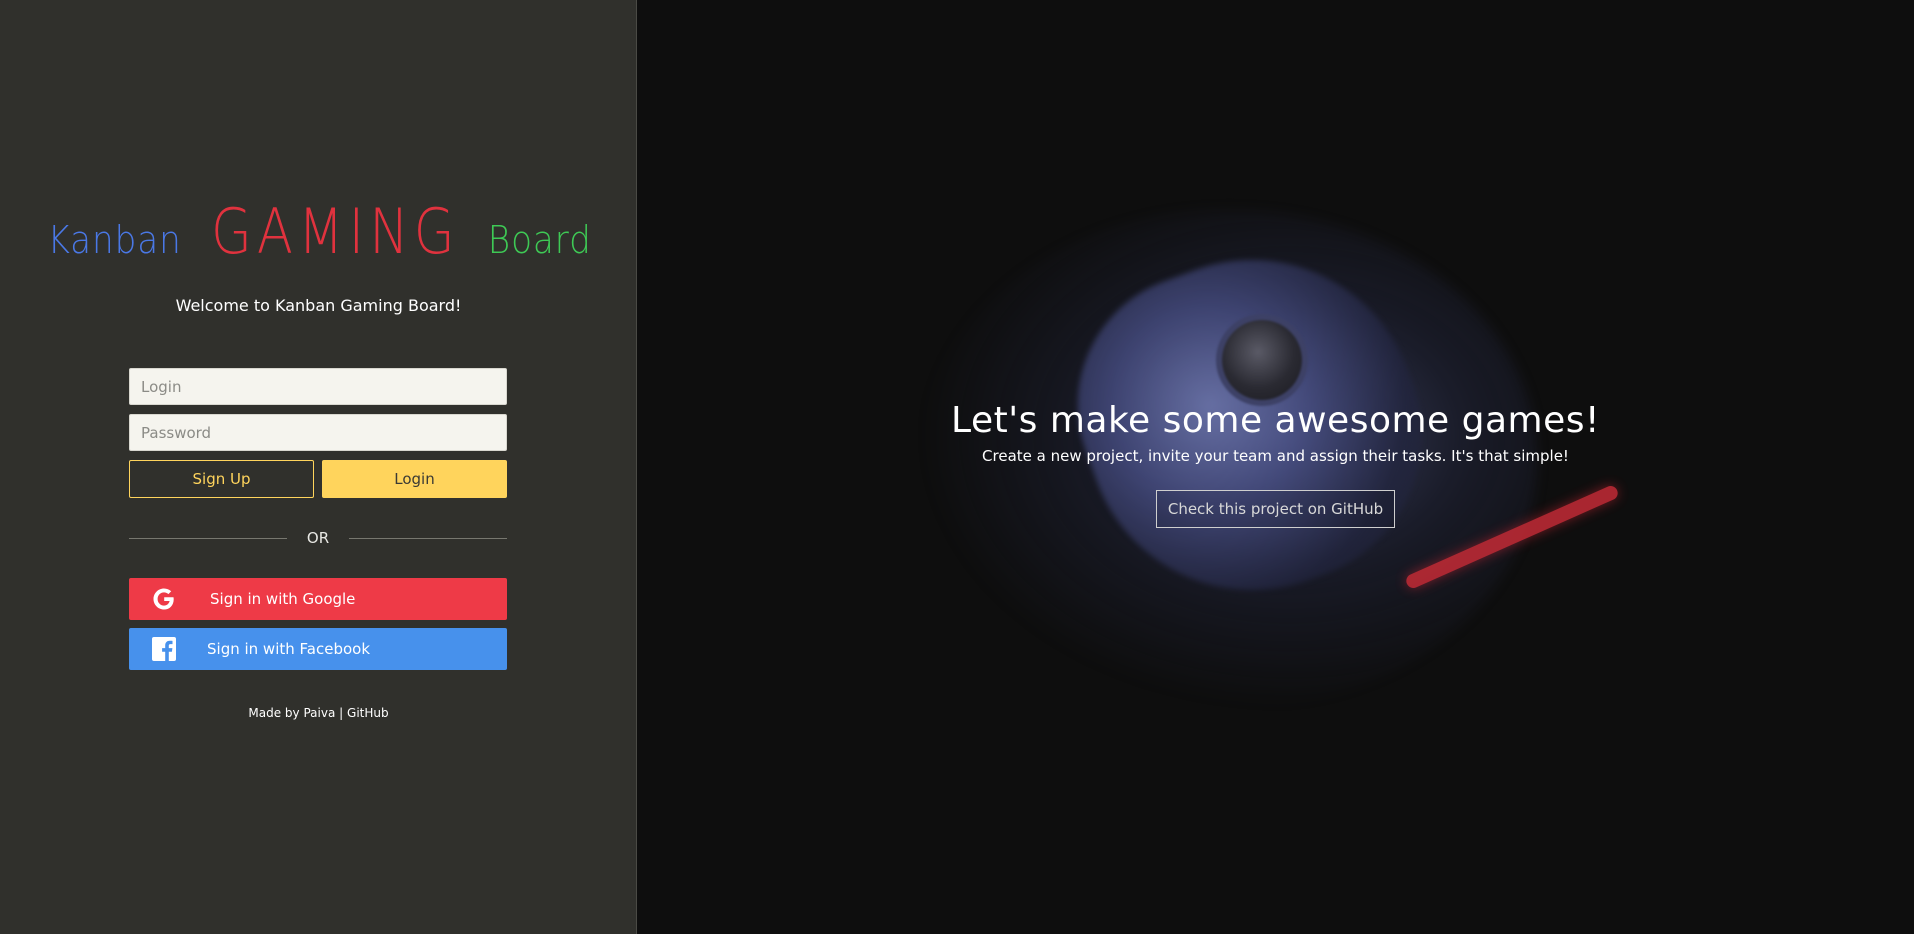  I want to click on hero-title: Let's make some awesome games!, so click(1275, 420).